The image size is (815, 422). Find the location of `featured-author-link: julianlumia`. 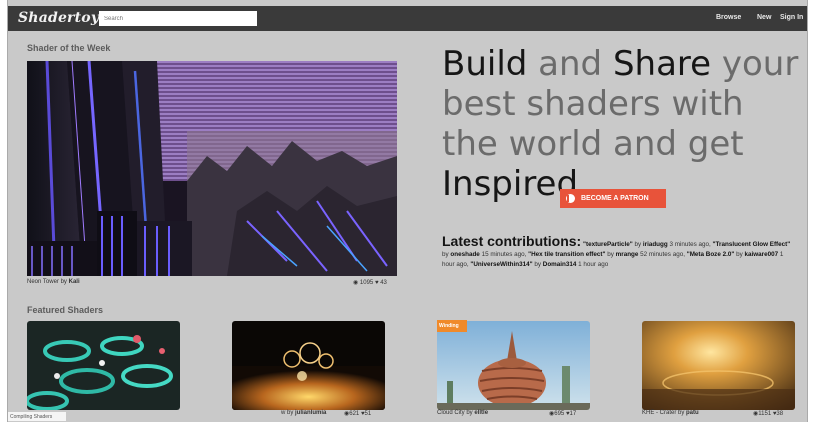

featured-author-link: julianlumia is located at coordinates (310, 413).